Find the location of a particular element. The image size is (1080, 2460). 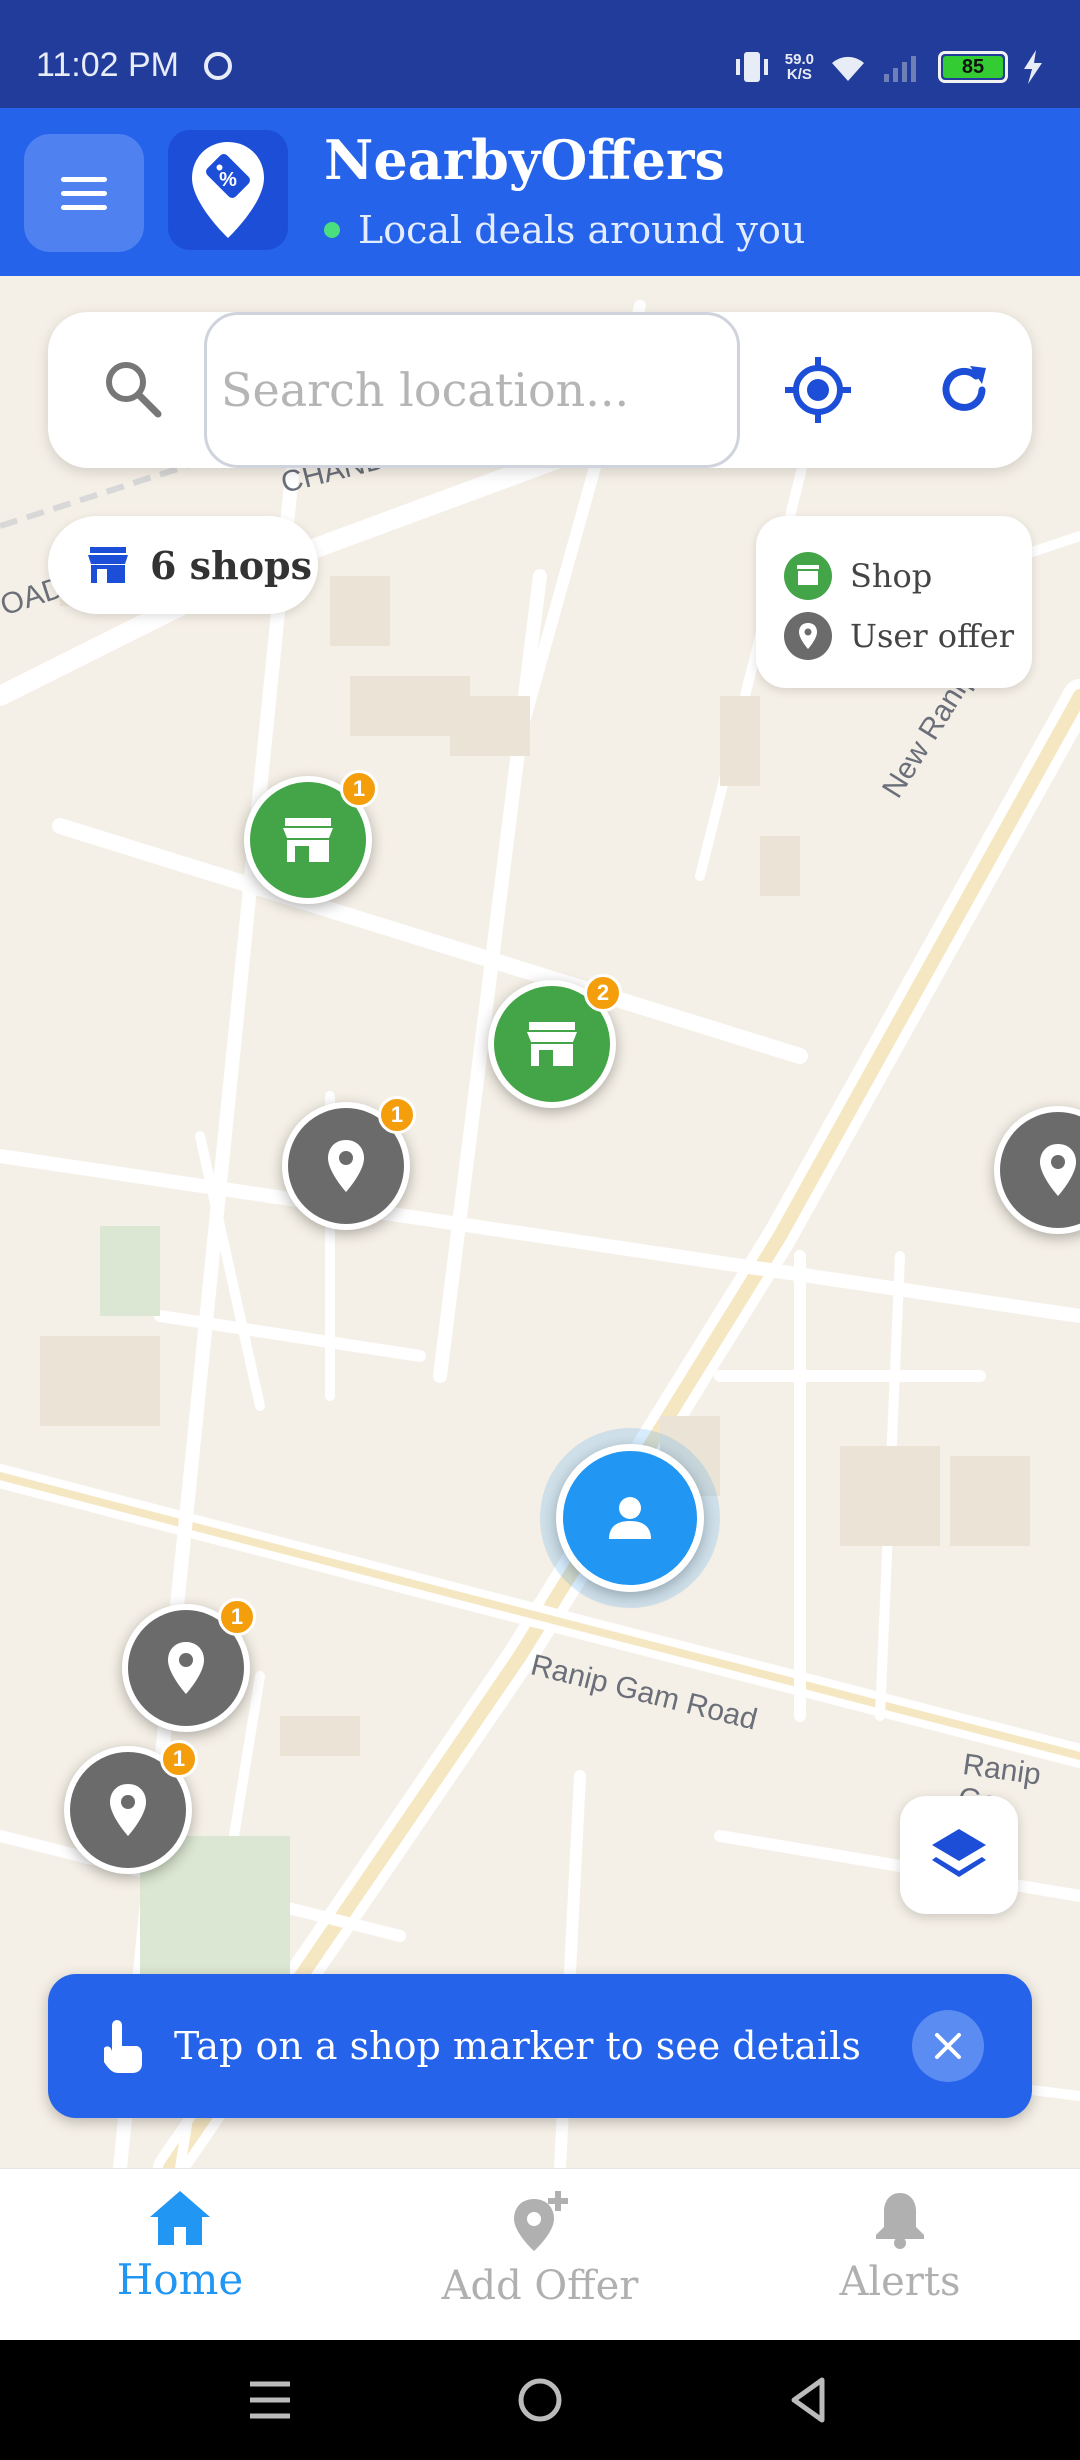

back-button is located at coordinates (808, 2400).